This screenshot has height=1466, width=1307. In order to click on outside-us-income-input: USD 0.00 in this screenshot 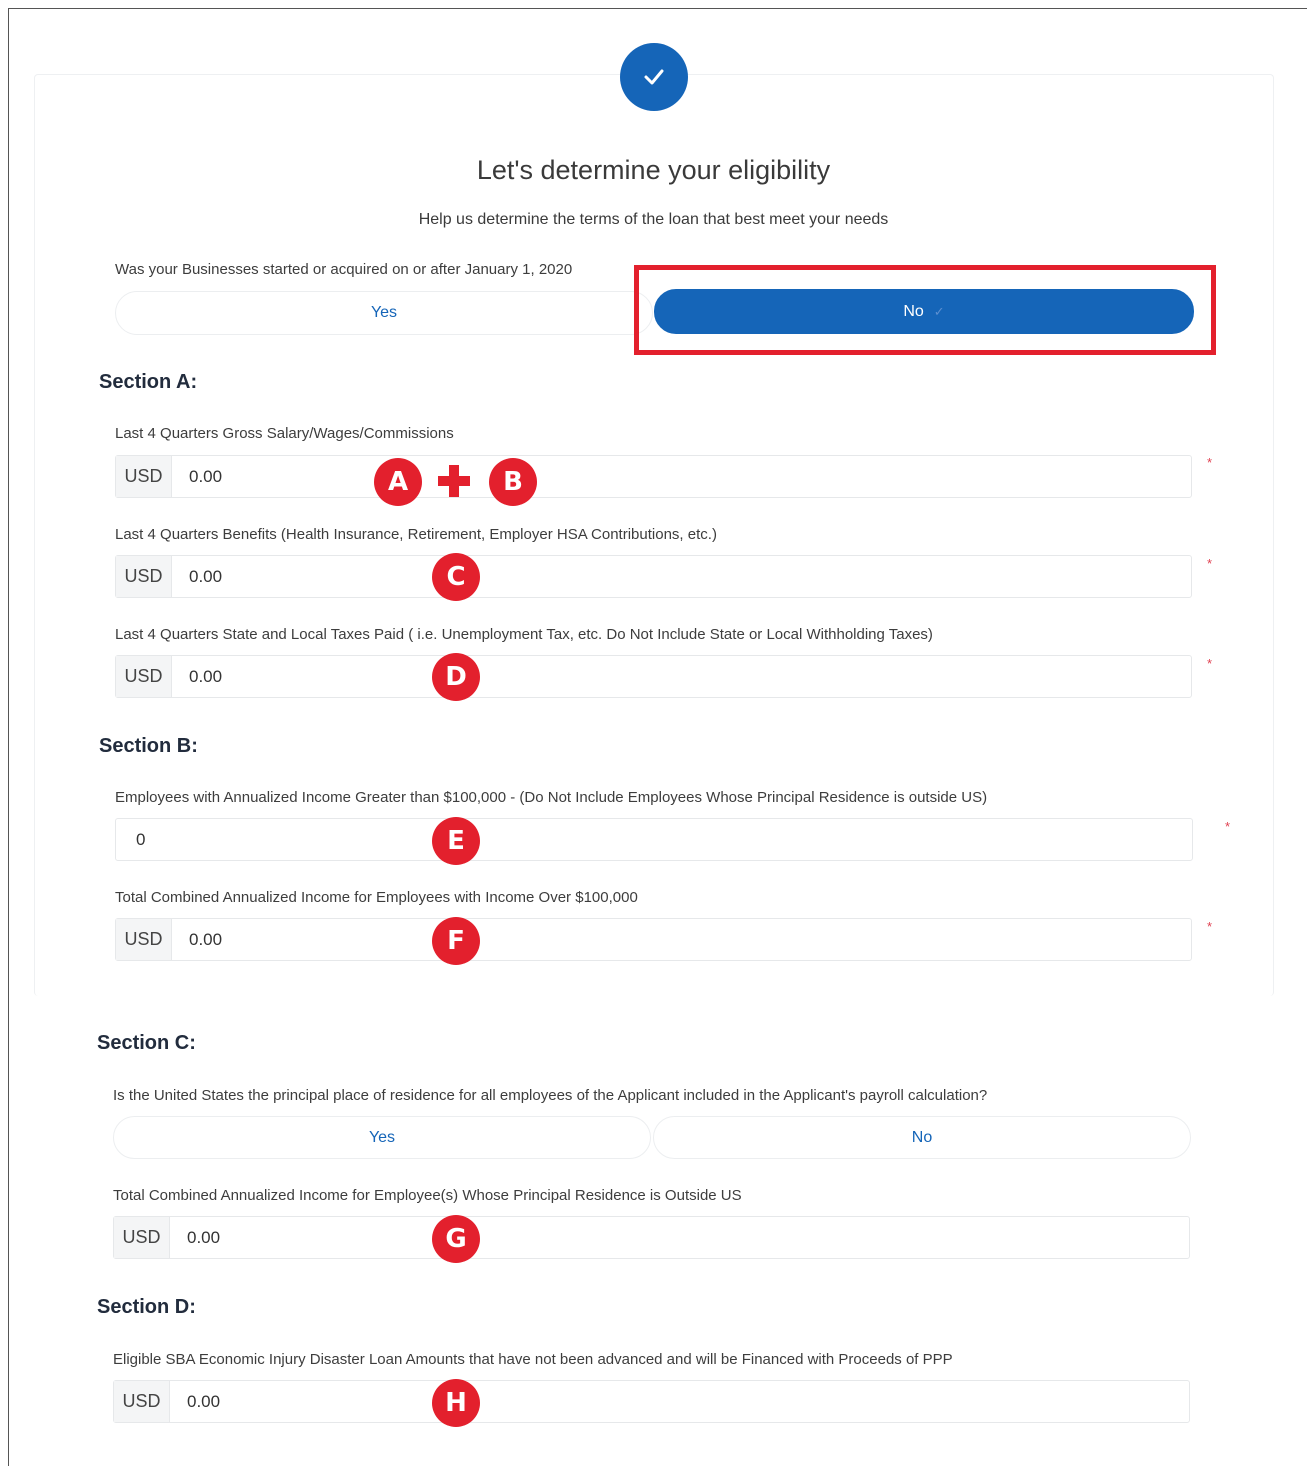, I will do `click(651, 1237)`.